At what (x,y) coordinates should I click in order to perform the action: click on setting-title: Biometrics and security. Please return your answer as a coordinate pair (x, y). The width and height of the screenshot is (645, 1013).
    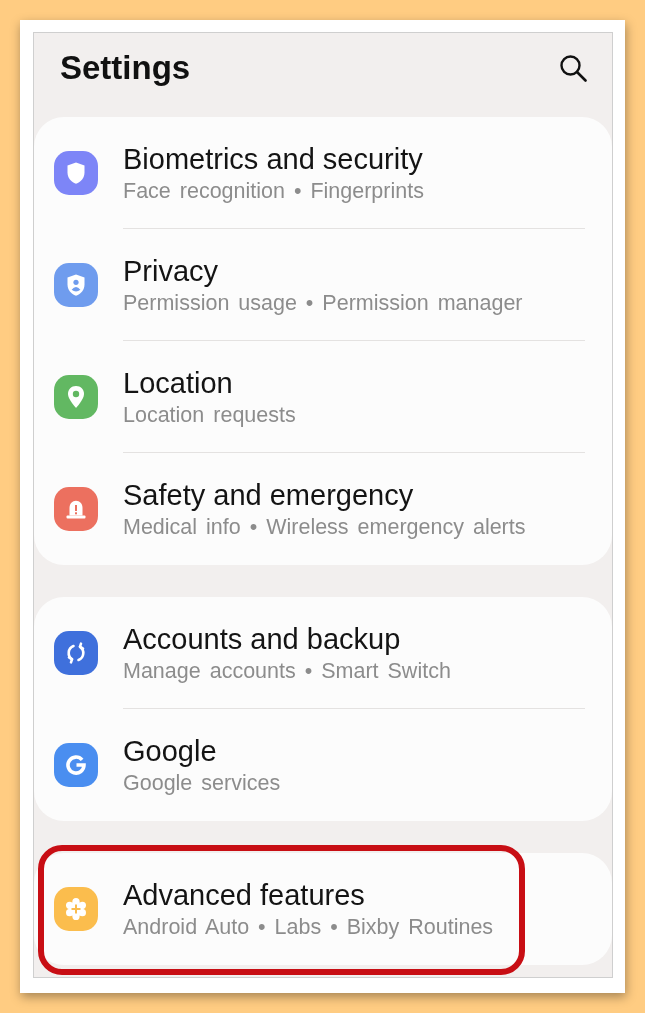
    Looking at the image, I should click on (354, 159).